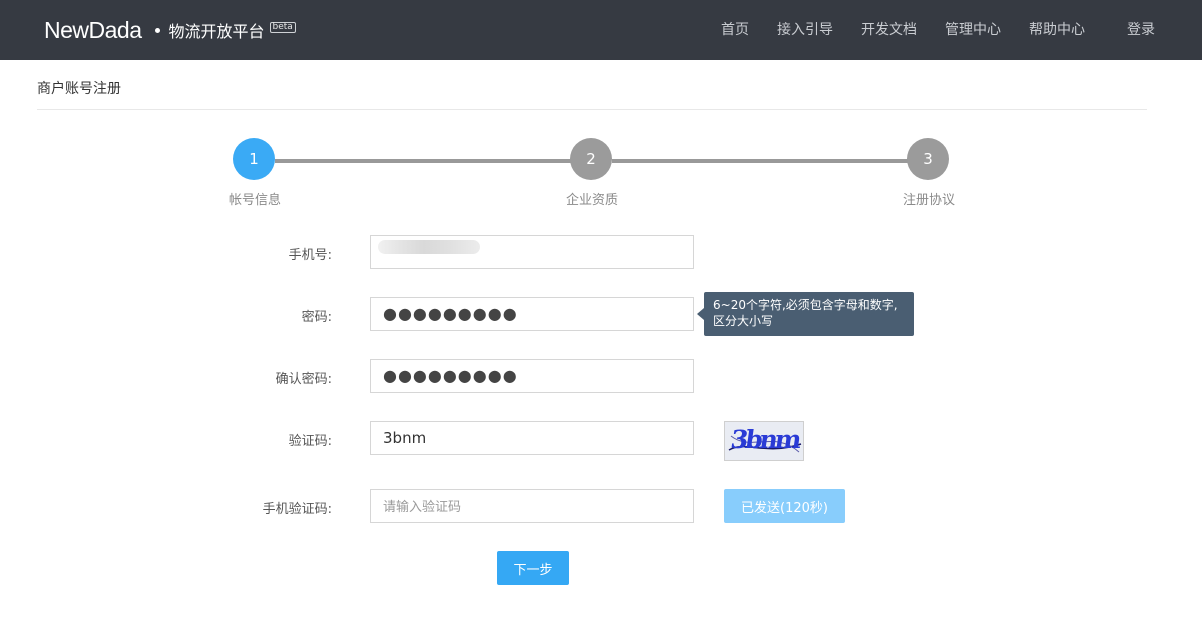 The width and height of the screenshot is (1202, 628). I want to click on step-3-circle: 3, so click(928, 159).